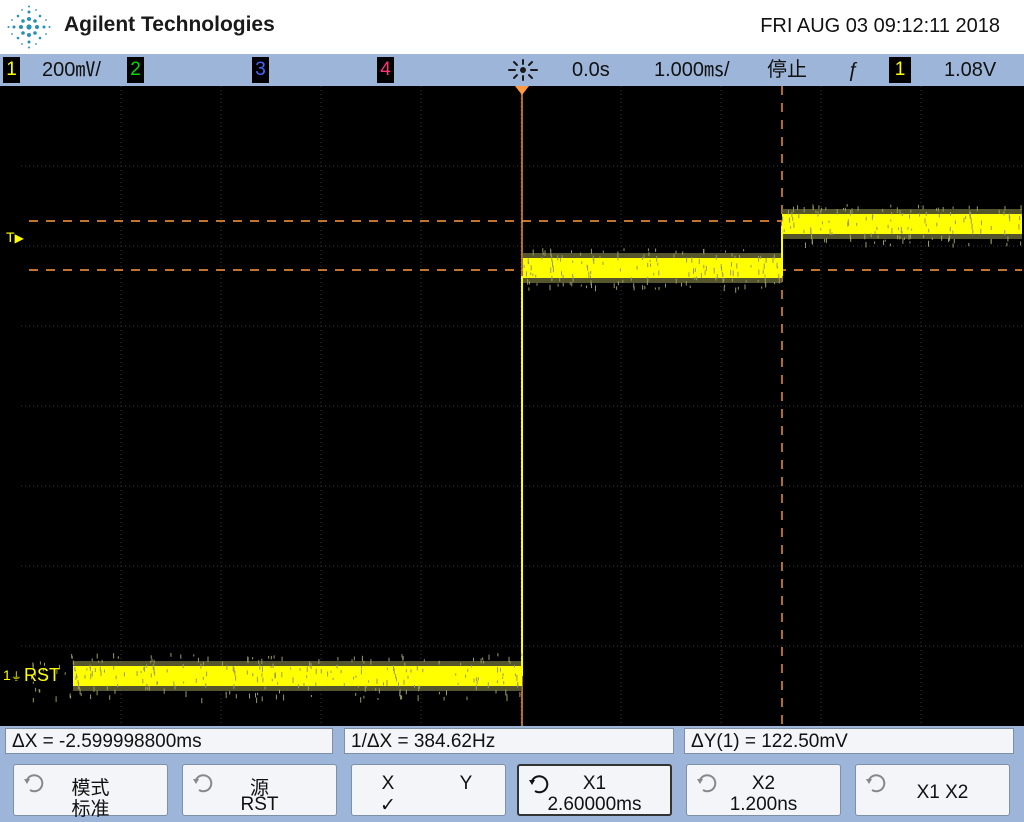  Describe the element at coordinates (11, 70) in the screenshot. I see `channel-1-indicator: 1` at that location.